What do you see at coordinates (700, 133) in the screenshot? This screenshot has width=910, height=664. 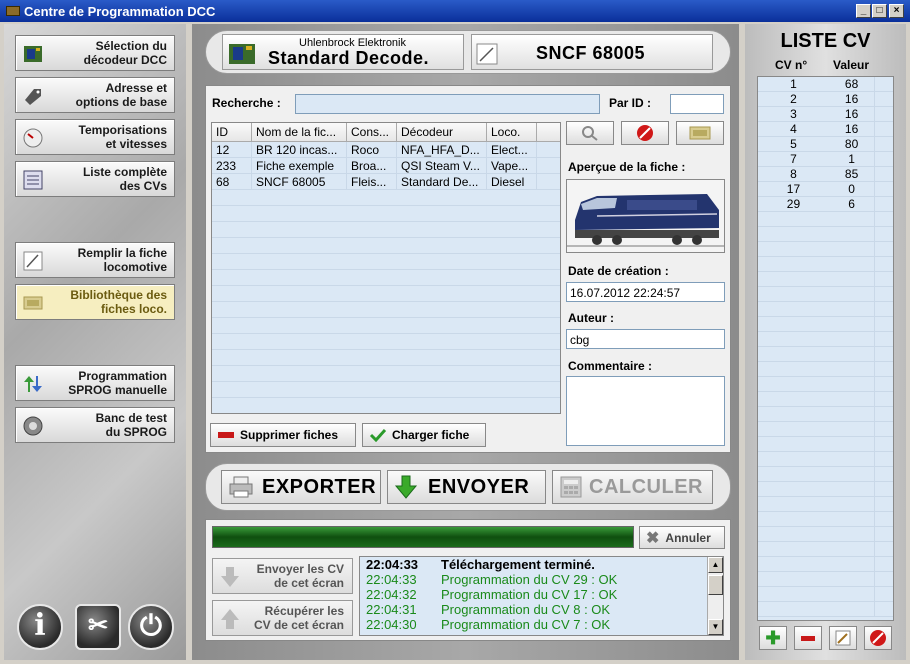 I see `library-browse-button` at bounding box center [700, 133].